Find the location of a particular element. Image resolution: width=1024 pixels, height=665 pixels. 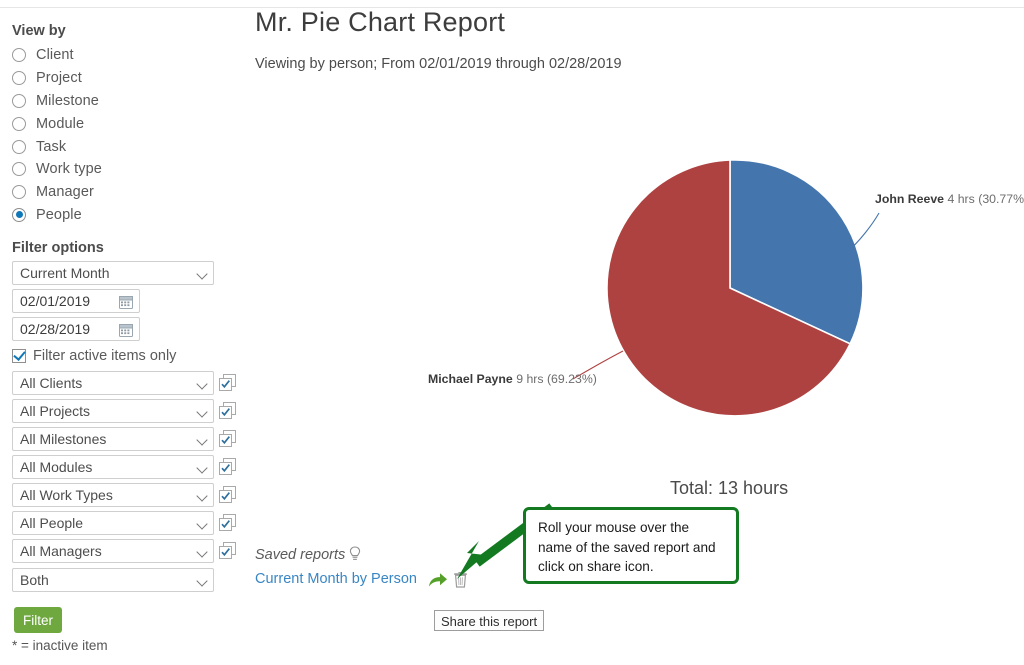

radio-people: People is located at coordinates (122, 215).